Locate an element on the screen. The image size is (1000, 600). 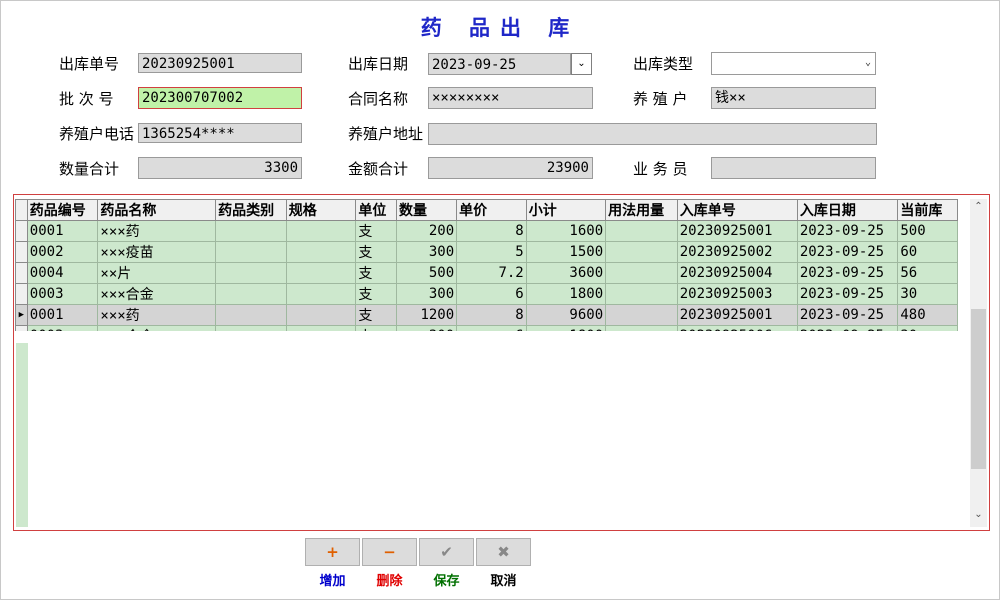
column-header: 用法用量 is located at coordinates (641, 210).